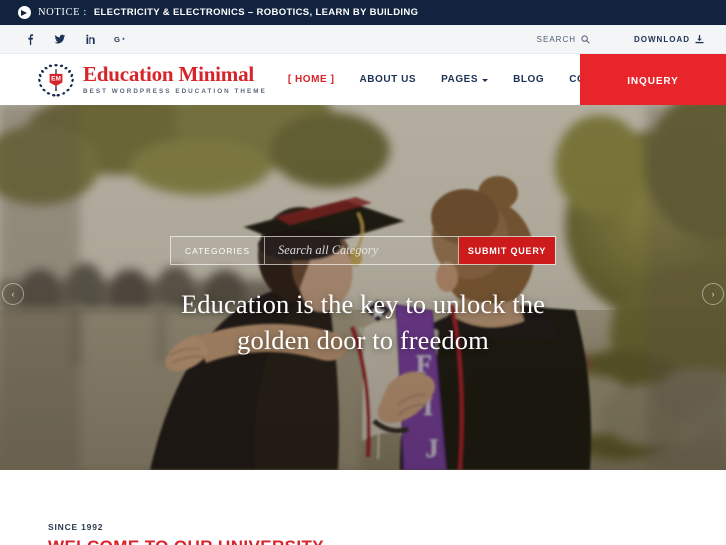 This screenshot has height=545, width=726. I want to click on google-plus-icon: G, so click(120, 39).